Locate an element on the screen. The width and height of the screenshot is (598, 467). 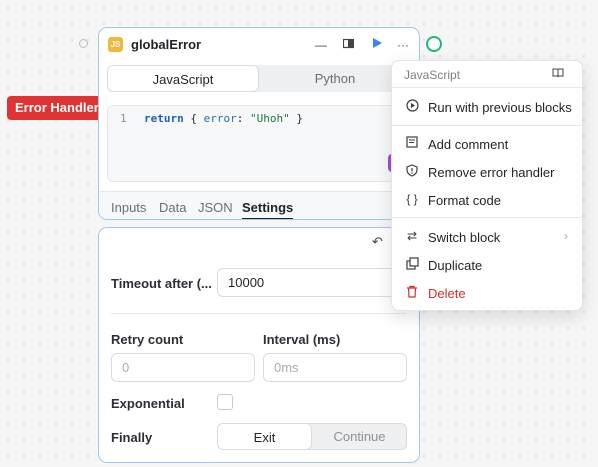
more-icon: ··· is located at coordinates (403, 45).